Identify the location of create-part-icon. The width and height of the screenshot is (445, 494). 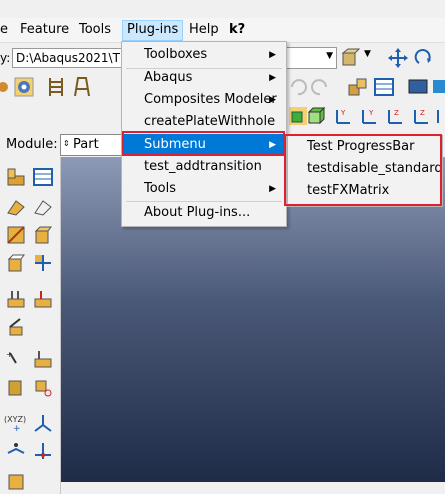
(16, 177).